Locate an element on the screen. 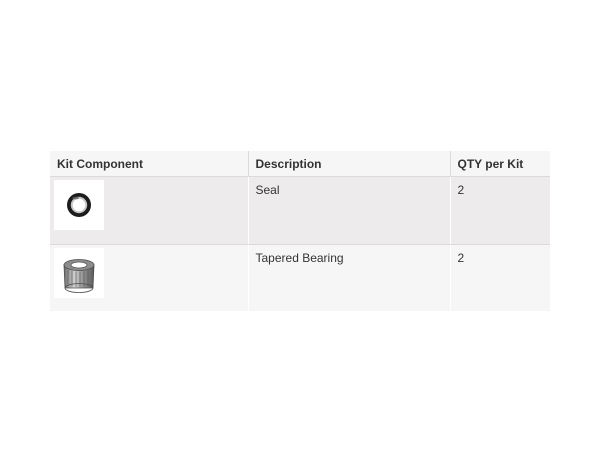 This screenshot has width=600, height=450. table-row: Seal 2 is located at coordinates (300, 210).